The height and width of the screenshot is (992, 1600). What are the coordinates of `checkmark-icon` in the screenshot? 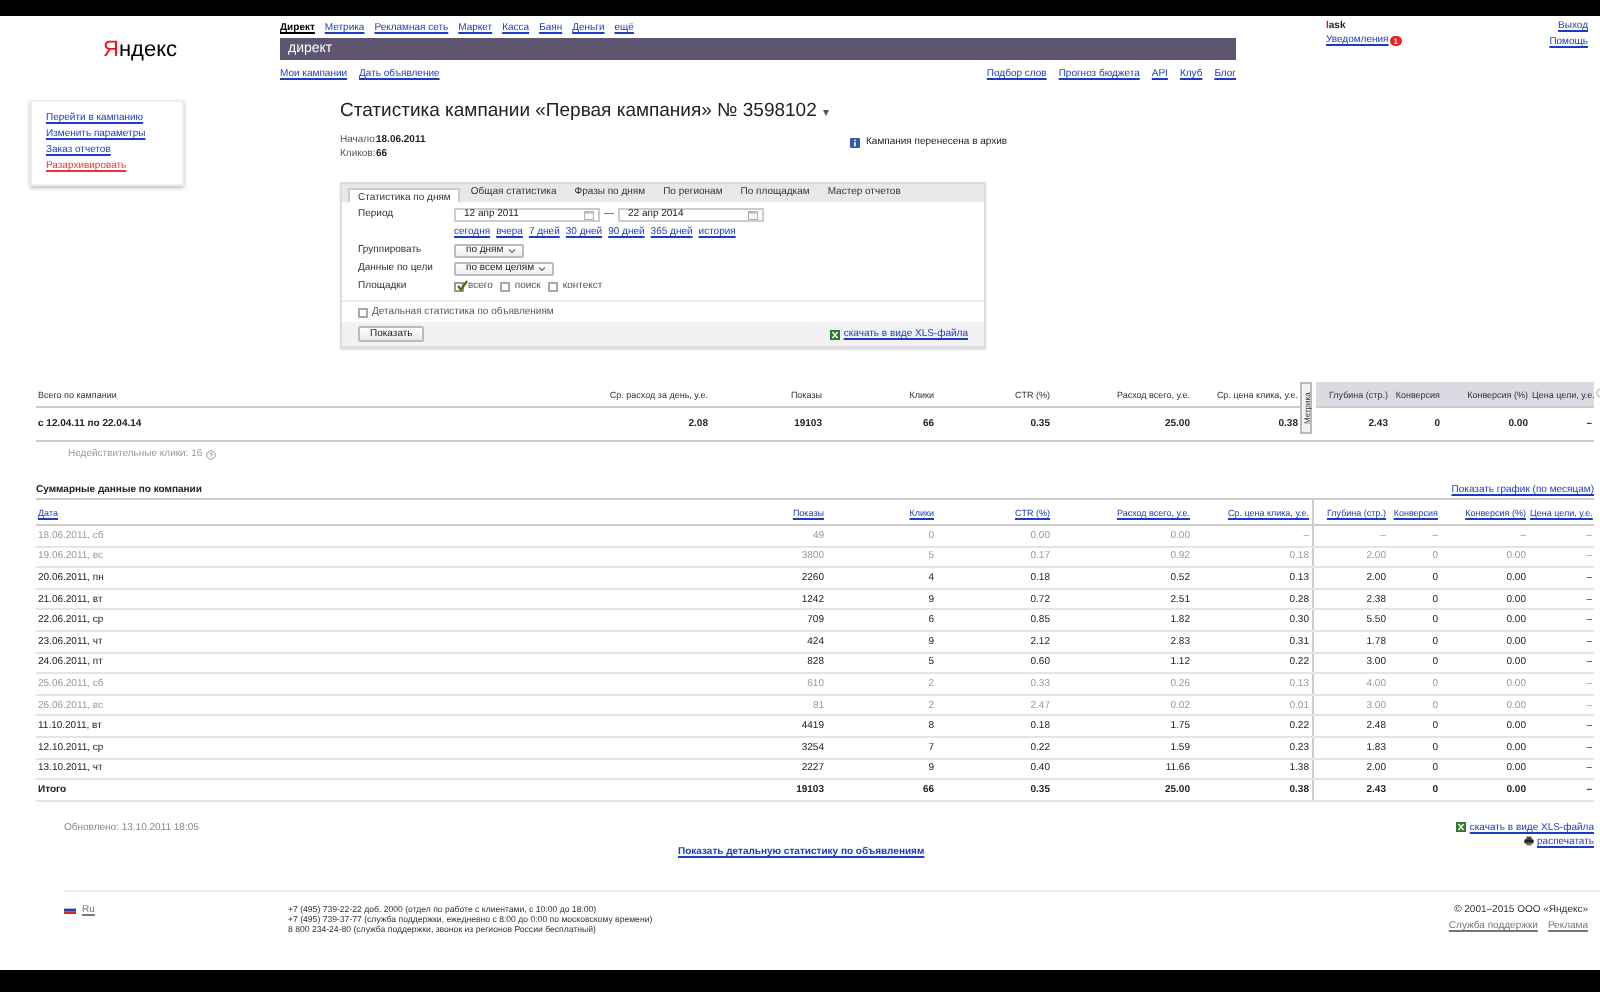 It's located at (461, 286).